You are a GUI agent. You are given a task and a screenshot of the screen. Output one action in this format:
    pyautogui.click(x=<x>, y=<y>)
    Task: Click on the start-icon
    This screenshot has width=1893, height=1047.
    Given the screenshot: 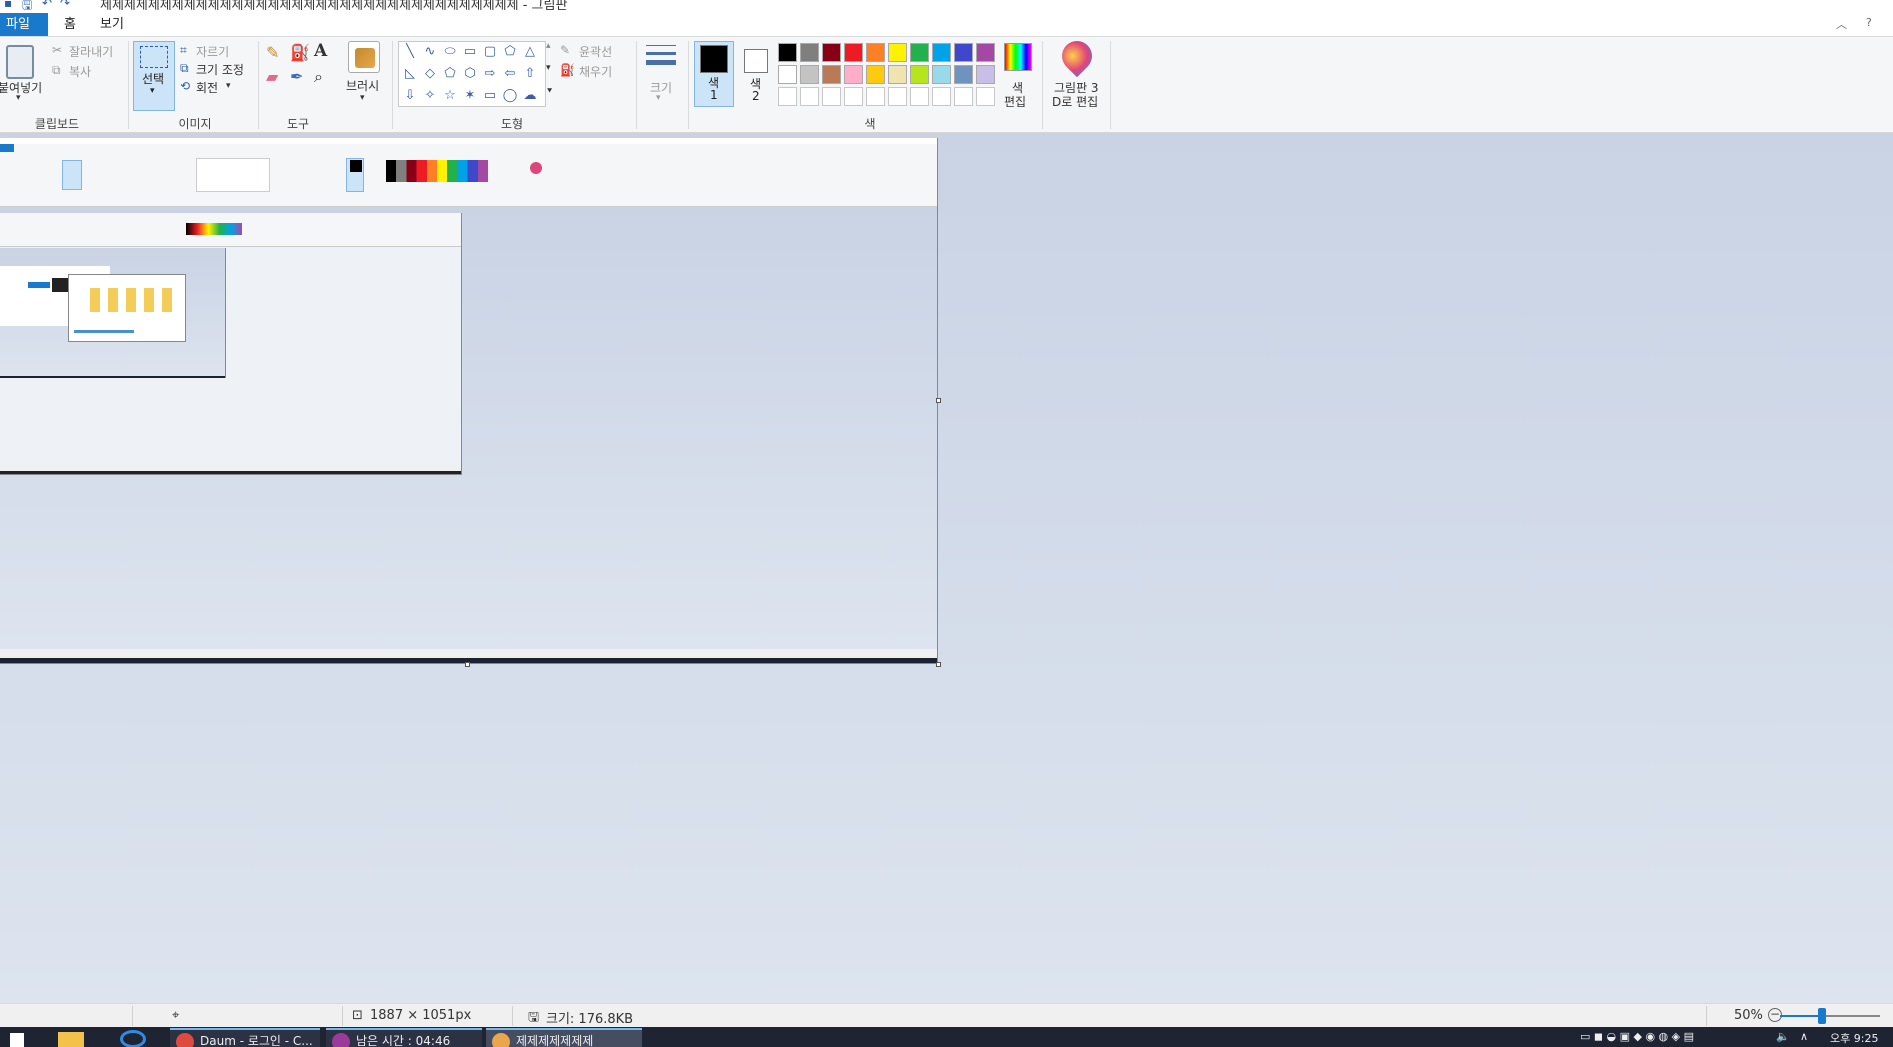 What is the action you would take?
    pyautogui.click(x=17, y=1040)
    